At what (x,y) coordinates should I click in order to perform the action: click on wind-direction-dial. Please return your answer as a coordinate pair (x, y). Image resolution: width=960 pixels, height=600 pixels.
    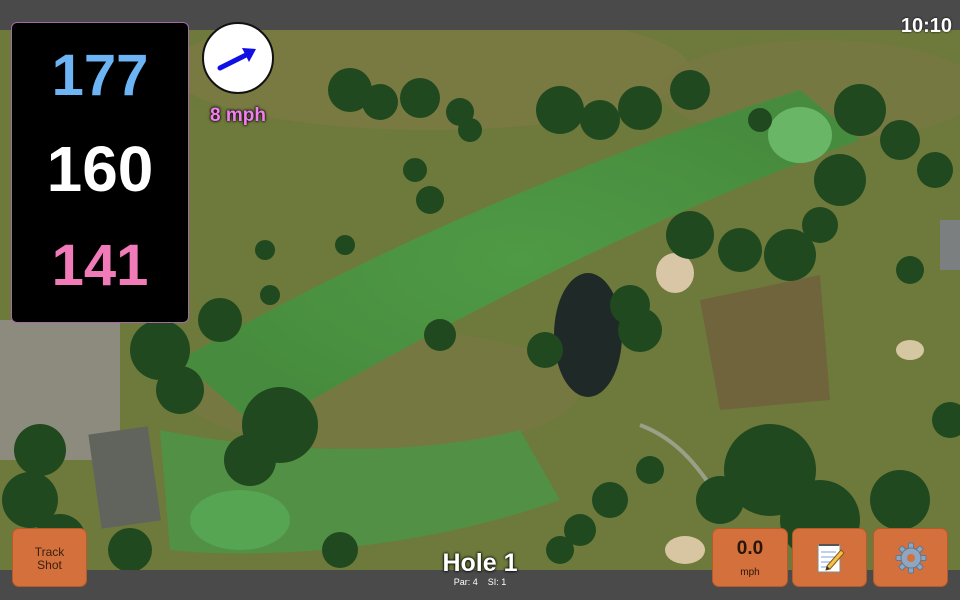
    Looking at the image, I should click on (238, 58).